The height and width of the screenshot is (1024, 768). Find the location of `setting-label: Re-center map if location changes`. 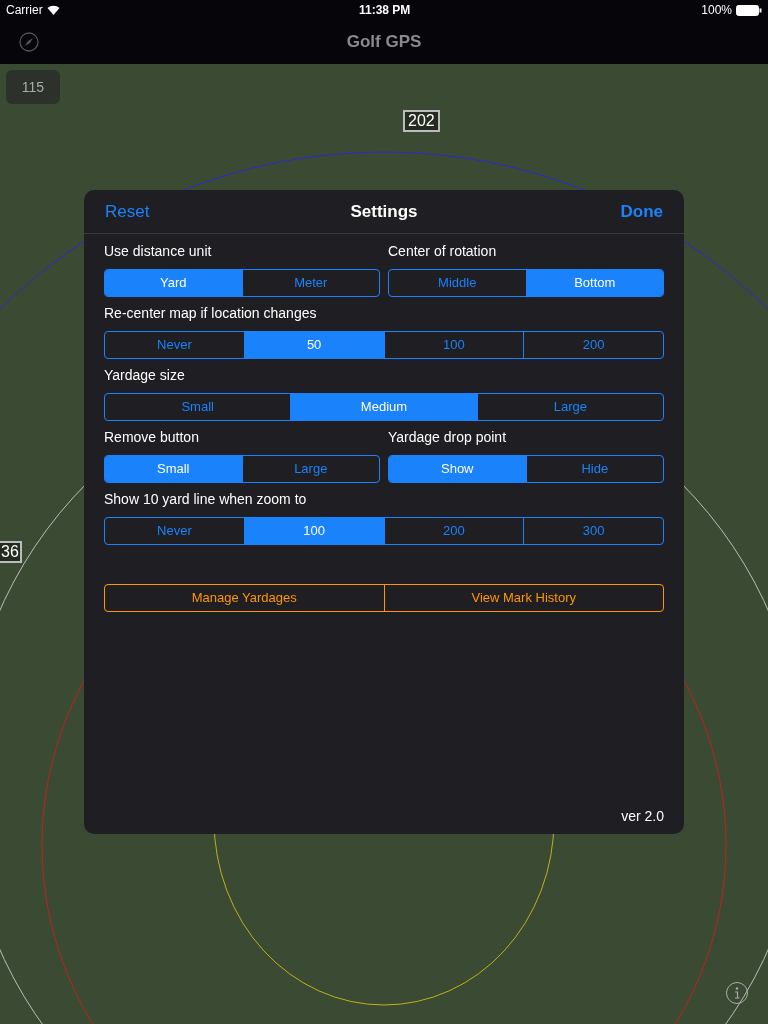

setting-label: Re-center map if location changes is located at coordinates (211, 313).